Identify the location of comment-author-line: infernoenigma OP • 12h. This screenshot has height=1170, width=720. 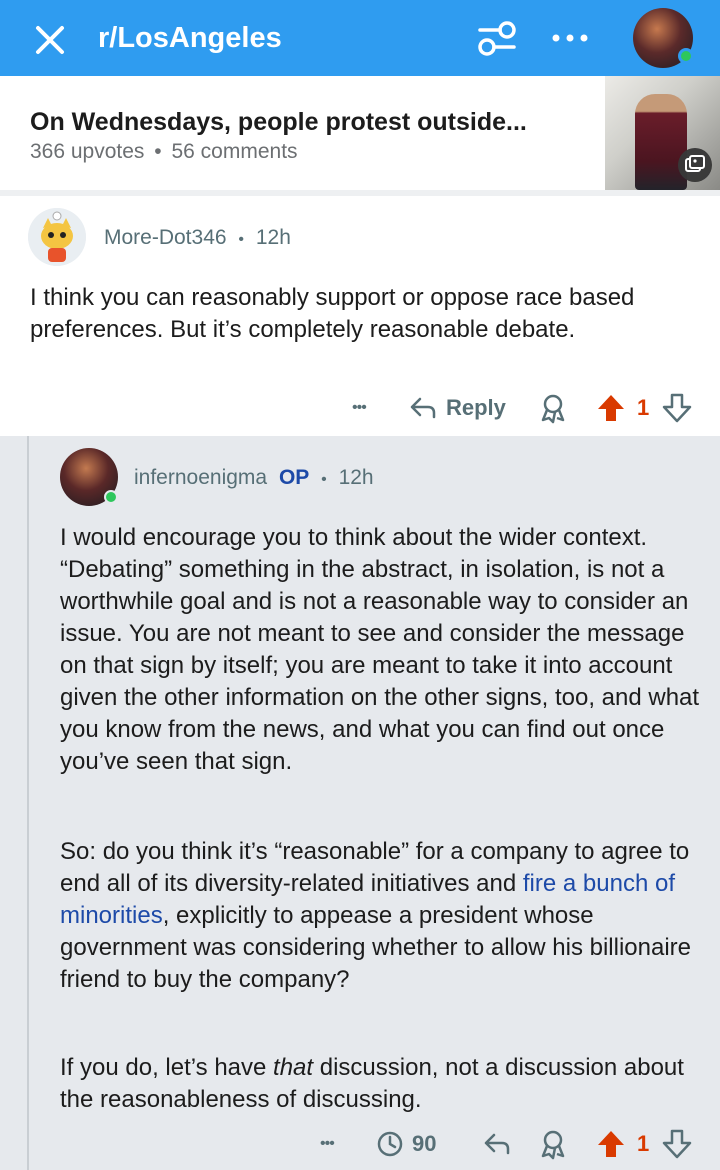
(254, 479).